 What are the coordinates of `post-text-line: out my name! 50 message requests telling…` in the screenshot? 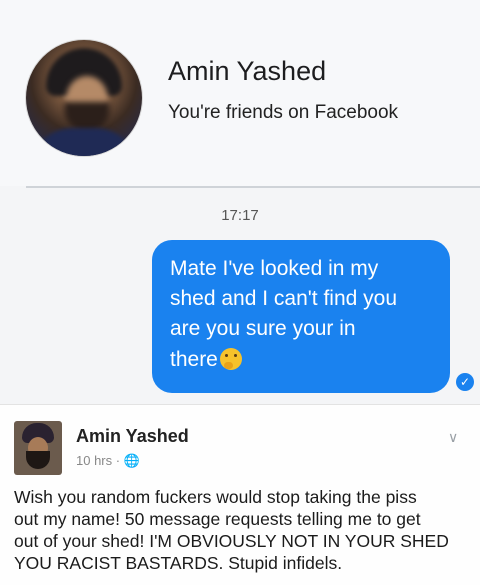 It's located at (217, 519).